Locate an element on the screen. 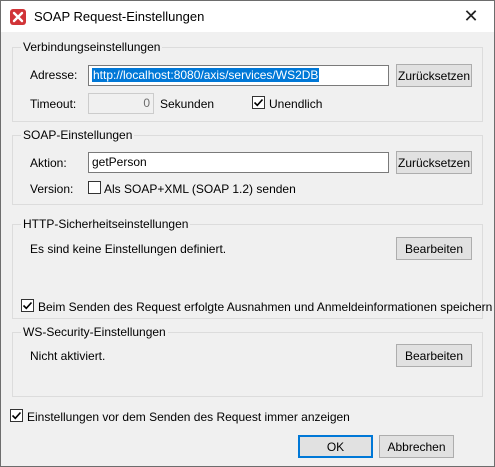 Image resolution: width=495 pixels, height=467 pixels. ws-security-group-title: WS-Security-Einstellungen is located at coordinates (94, 332).